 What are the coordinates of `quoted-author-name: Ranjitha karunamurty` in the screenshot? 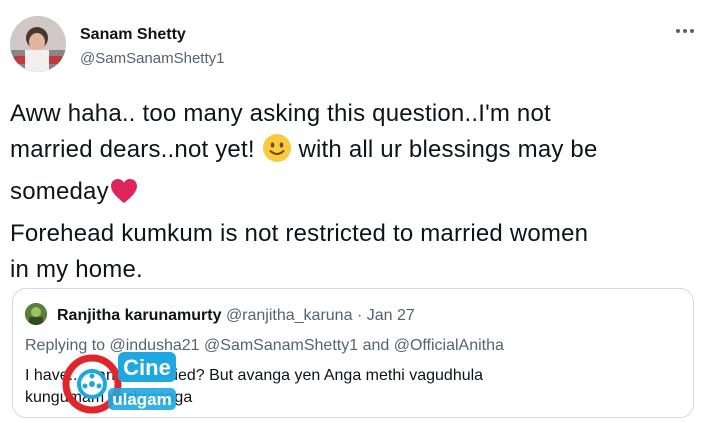 It's located at (139, 315).